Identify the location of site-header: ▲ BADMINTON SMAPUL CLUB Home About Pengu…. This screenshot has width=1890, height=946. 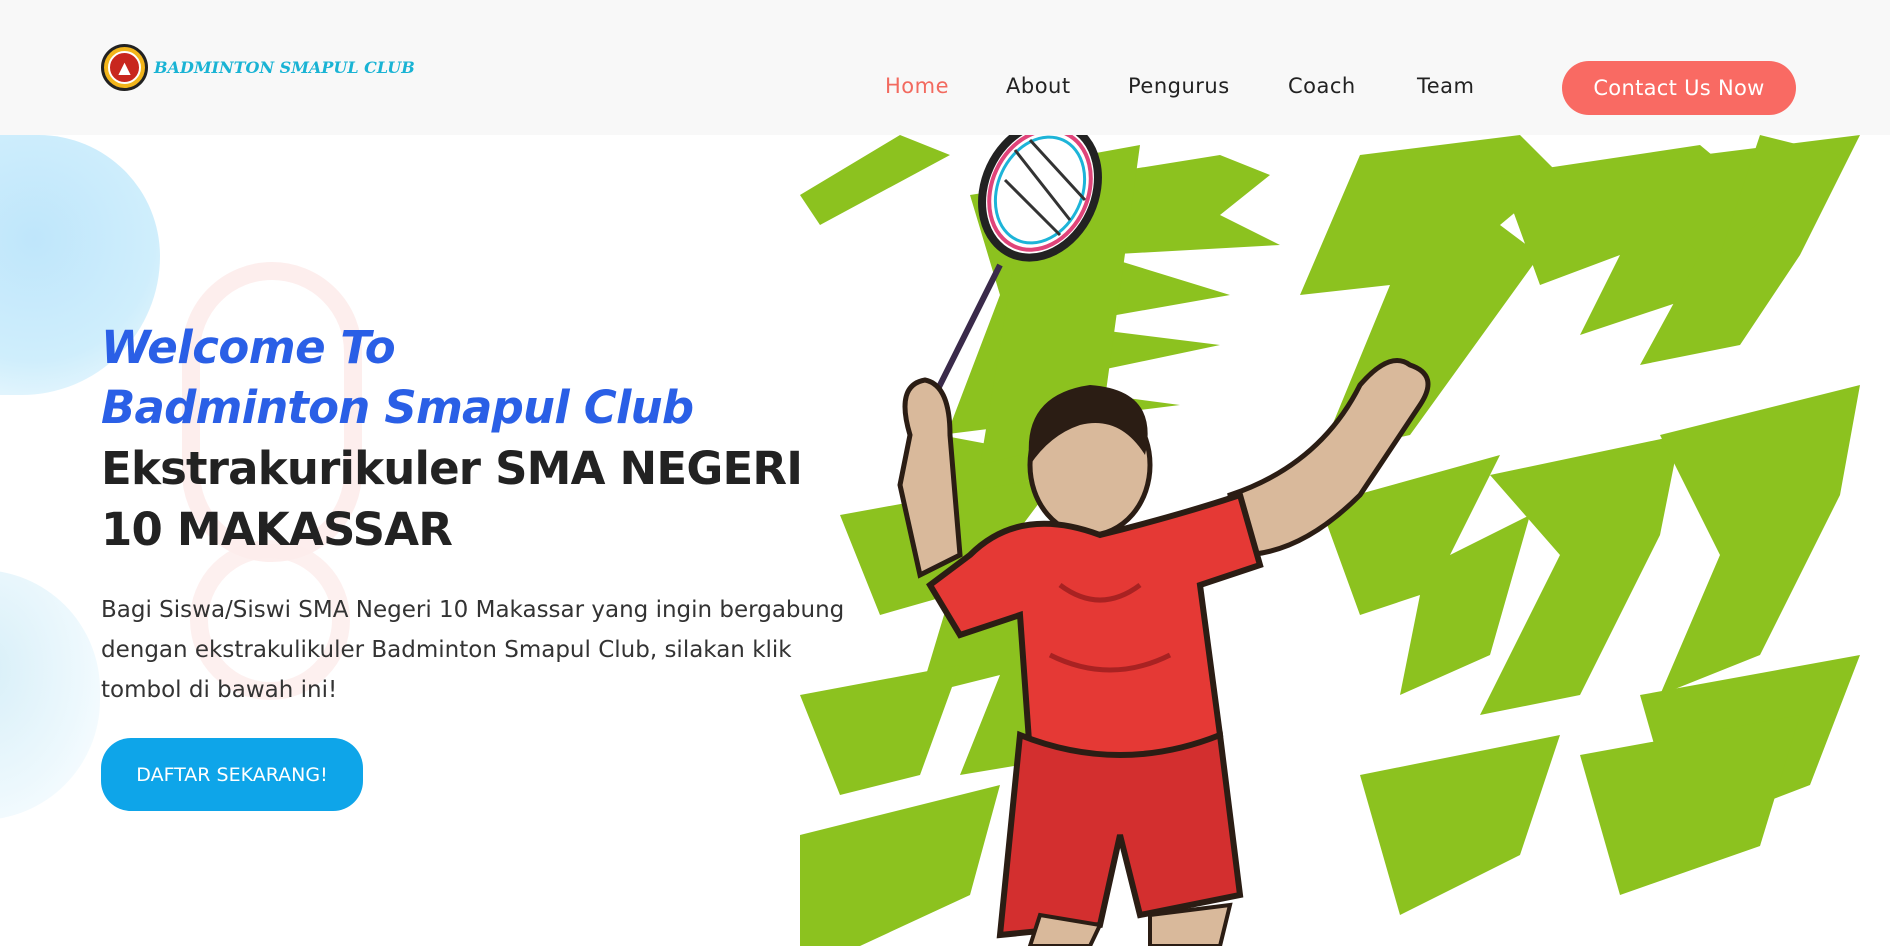
(945, 67).